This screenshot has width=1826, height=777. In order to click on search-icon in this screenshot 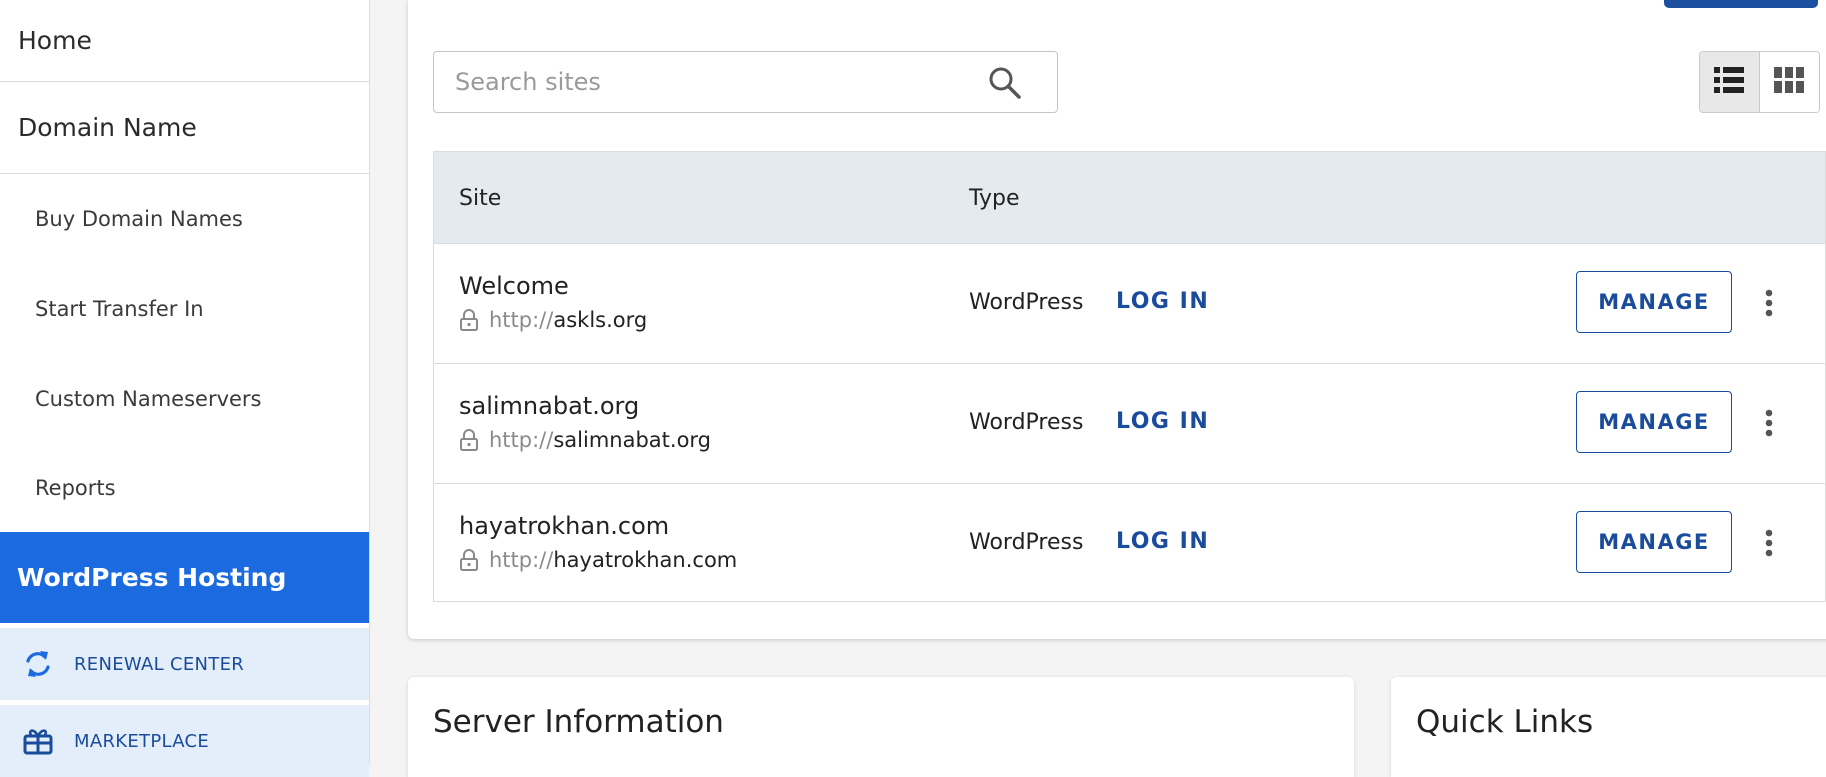, I will do `click(1005, 83)`.